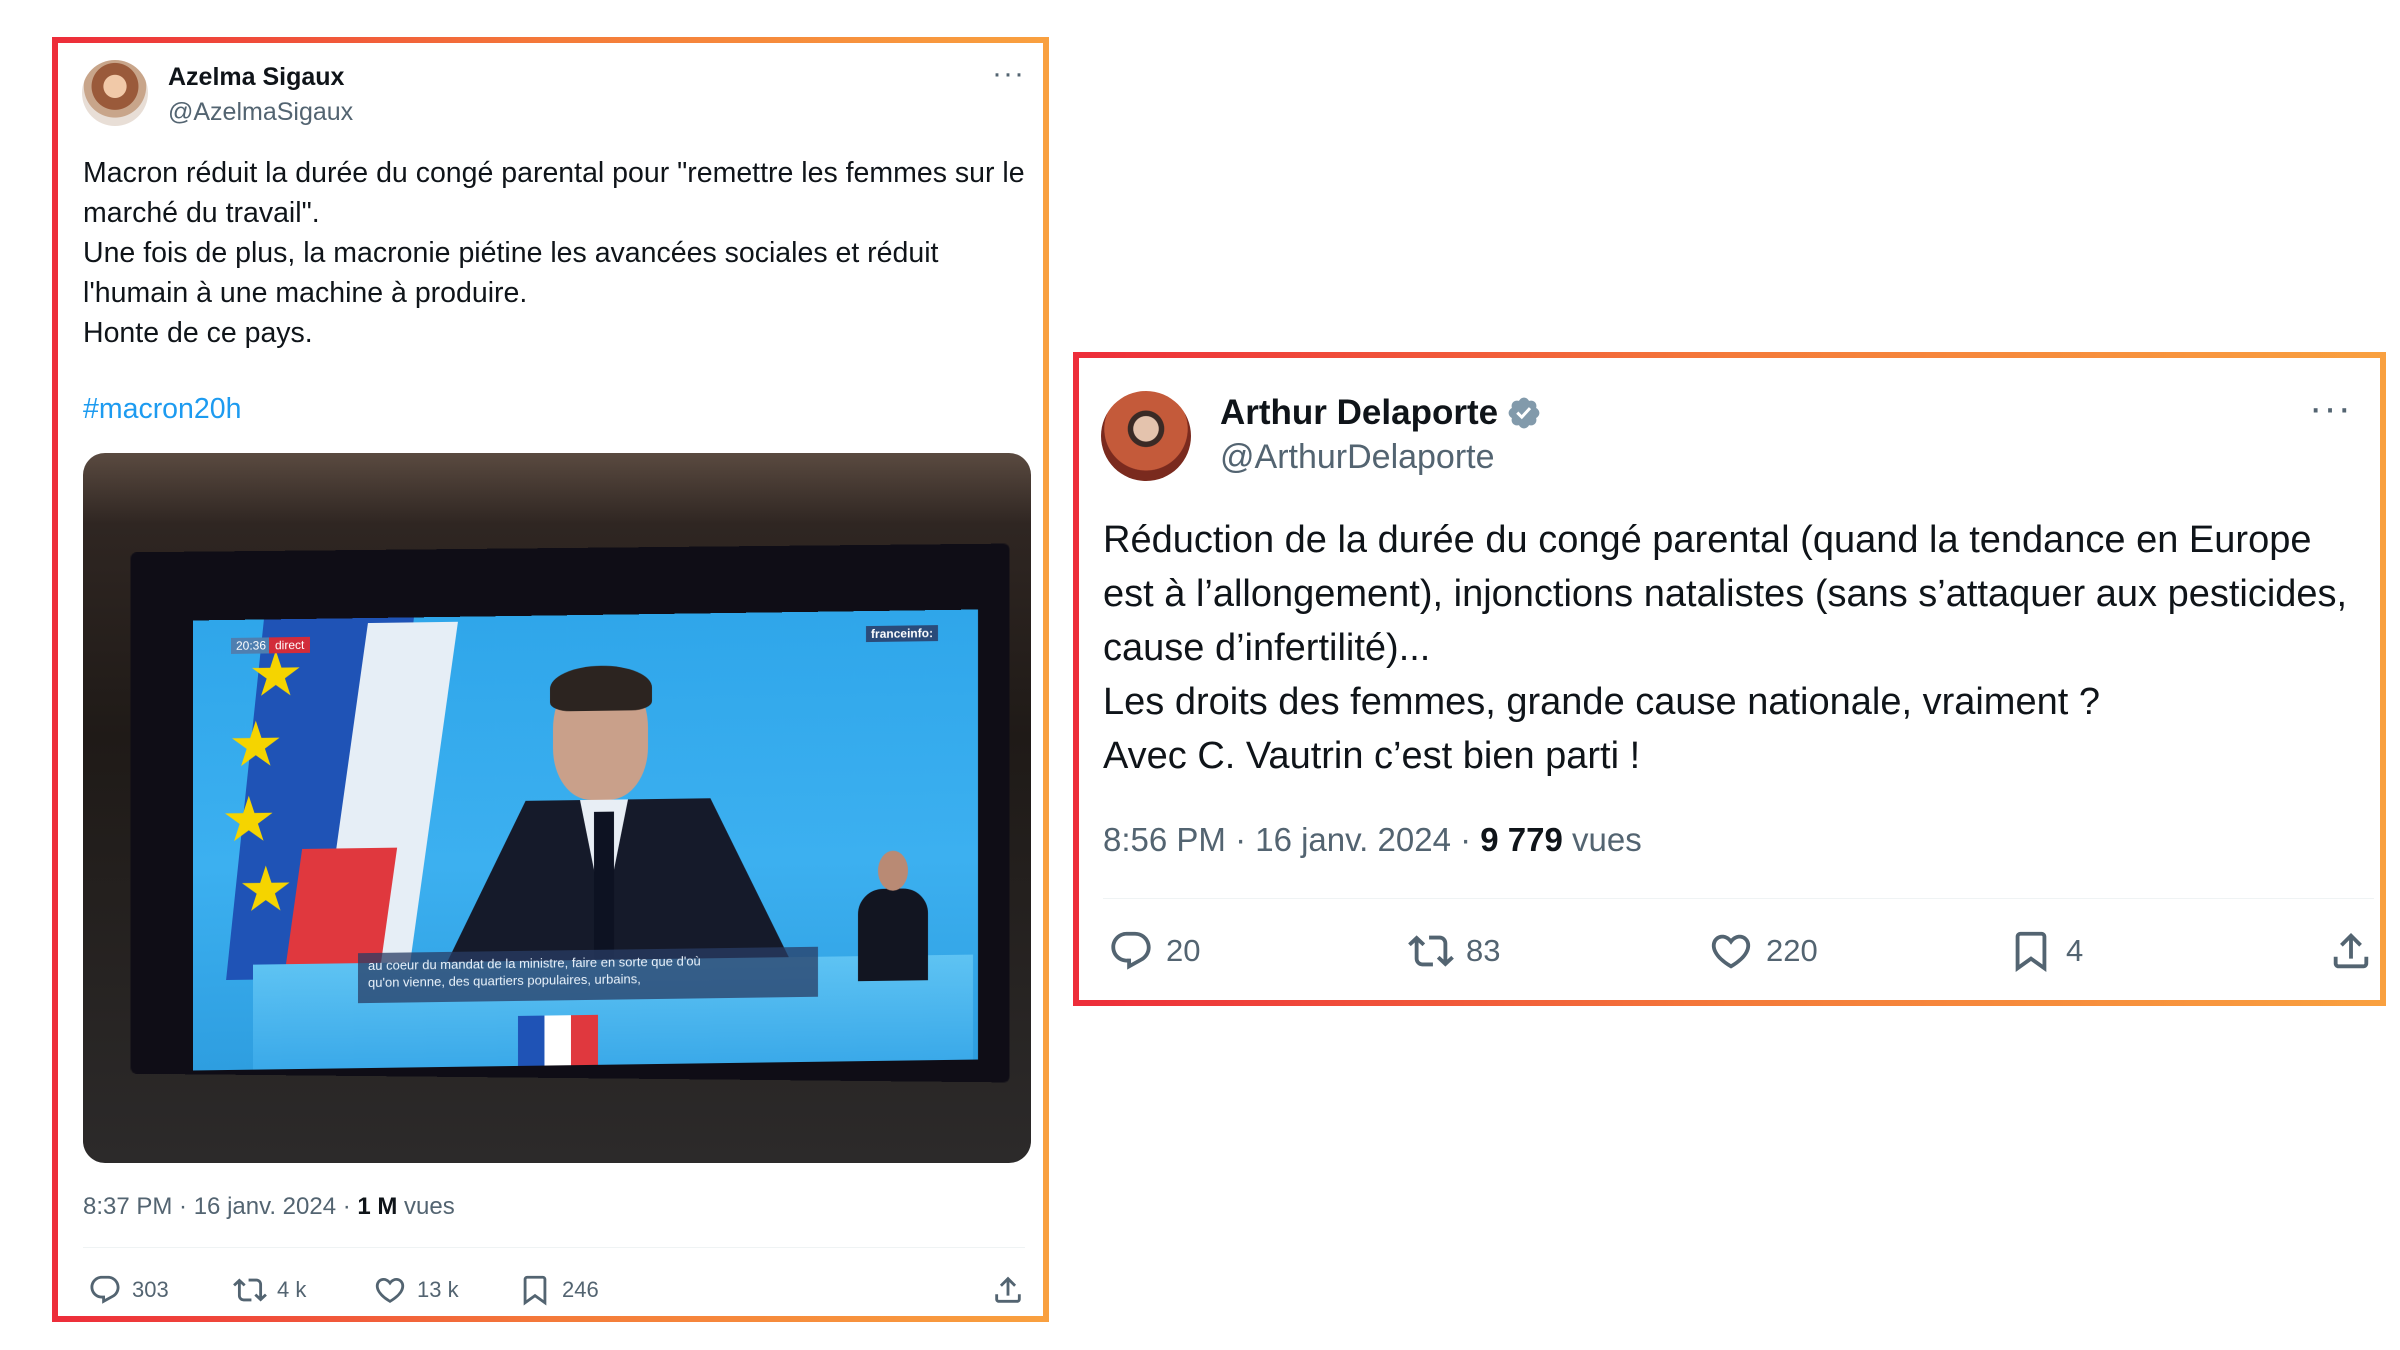 This screenshot has width=2400, height=1350. Describe the element at coordinates (292, 1289) in the screenshot. I see `repost-count: 4 k` at that location.